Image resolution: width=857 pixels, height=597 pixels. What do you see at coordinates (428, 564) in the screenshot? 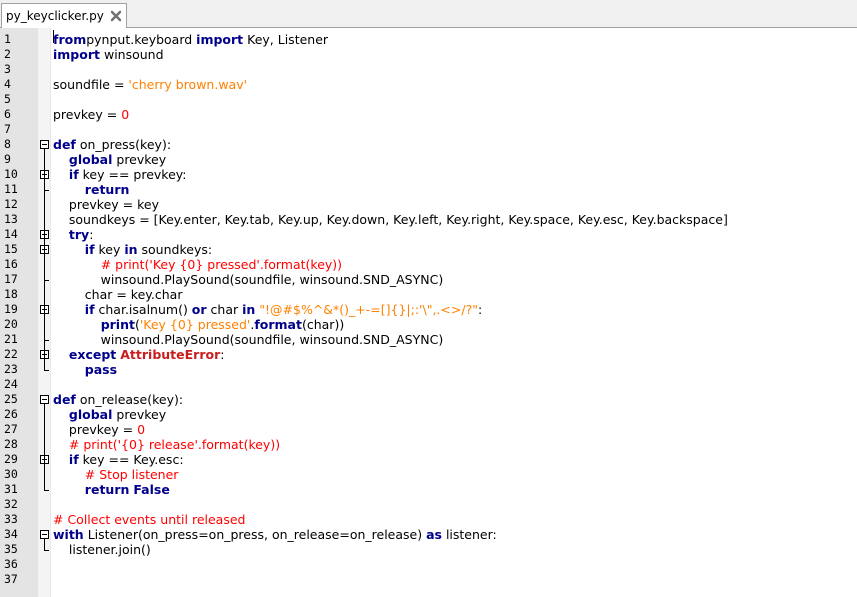
I see `code-line: 36` at bounding box center [428, 564].